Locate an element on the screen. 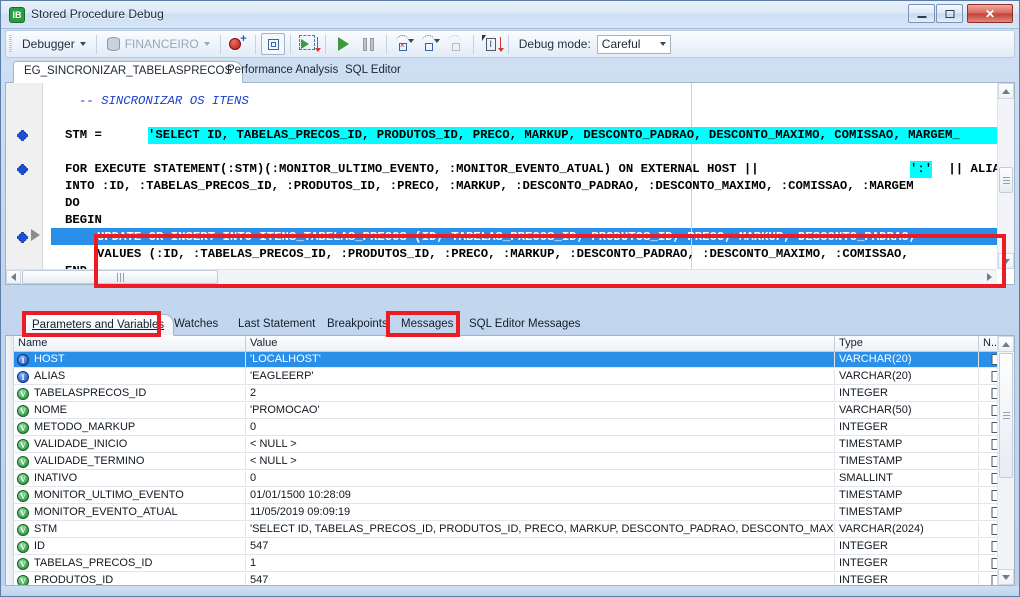  cell-value: 547 is located at coordinates (540, 579).